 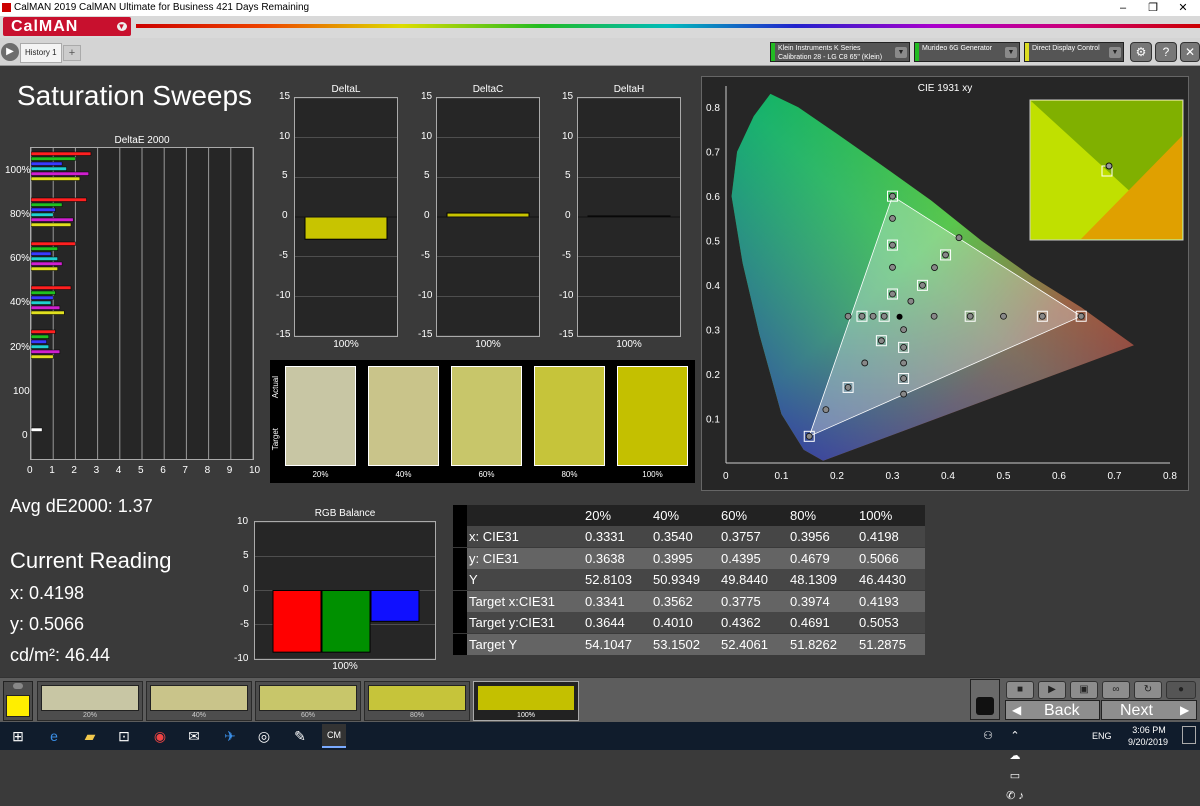 I want to click on current-color-well, so click(x=18, y=701).